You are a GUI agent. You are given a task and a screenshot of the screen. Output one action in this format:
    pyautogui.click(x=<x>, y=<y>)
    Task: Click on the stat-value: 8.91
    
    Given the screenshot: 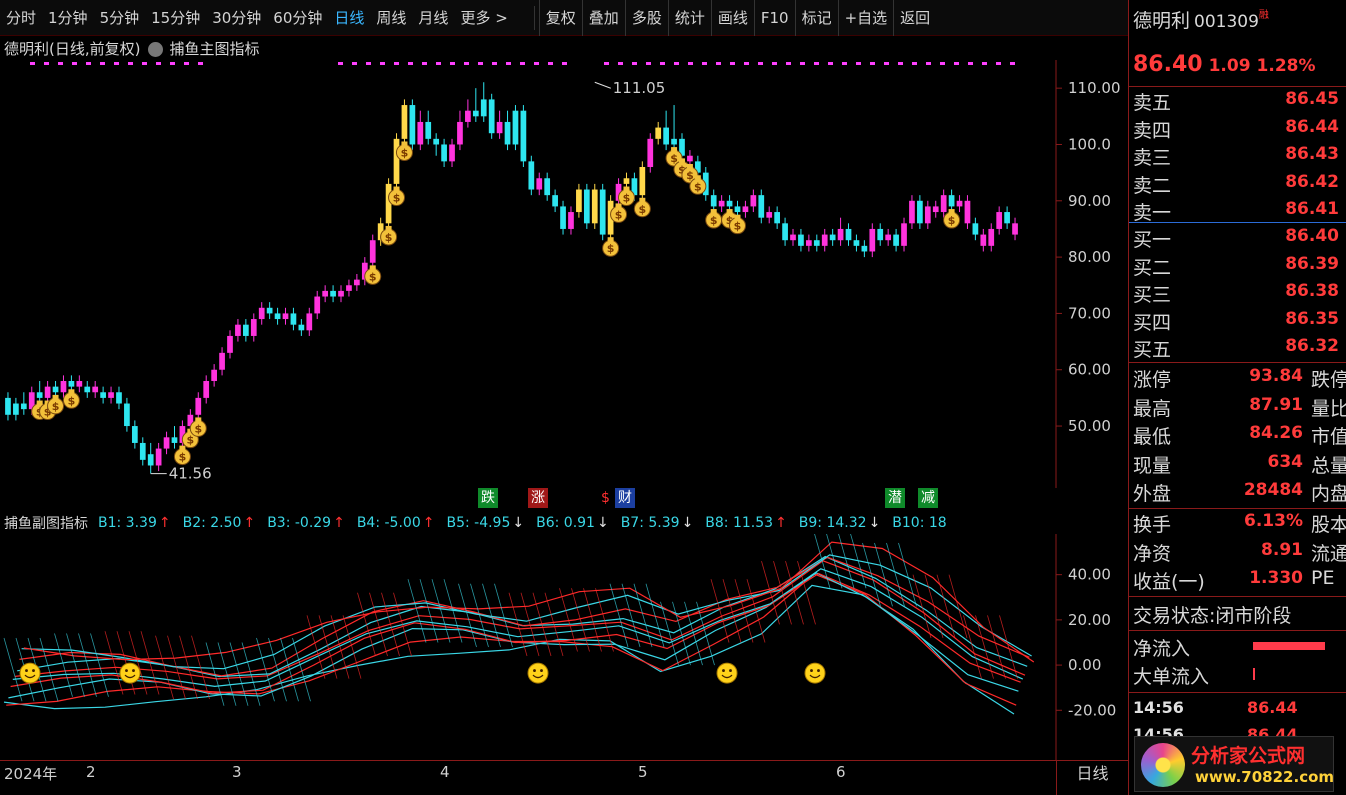 What is the action you would take?
    pyautogui.click(x=1282, y=549)
    